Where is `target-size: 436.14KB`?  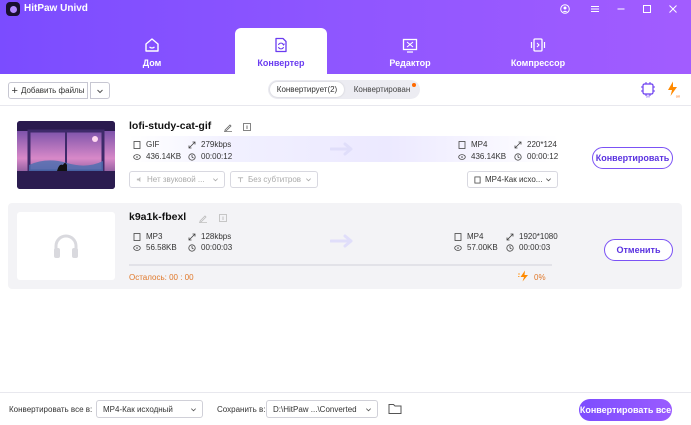 target-size: 436.14KB is located at coordinates (482, 156).